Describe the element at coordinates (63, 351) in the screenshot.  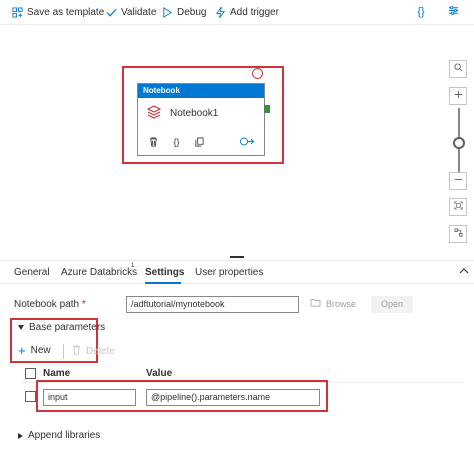
I see `toolbar-separator` at that location.